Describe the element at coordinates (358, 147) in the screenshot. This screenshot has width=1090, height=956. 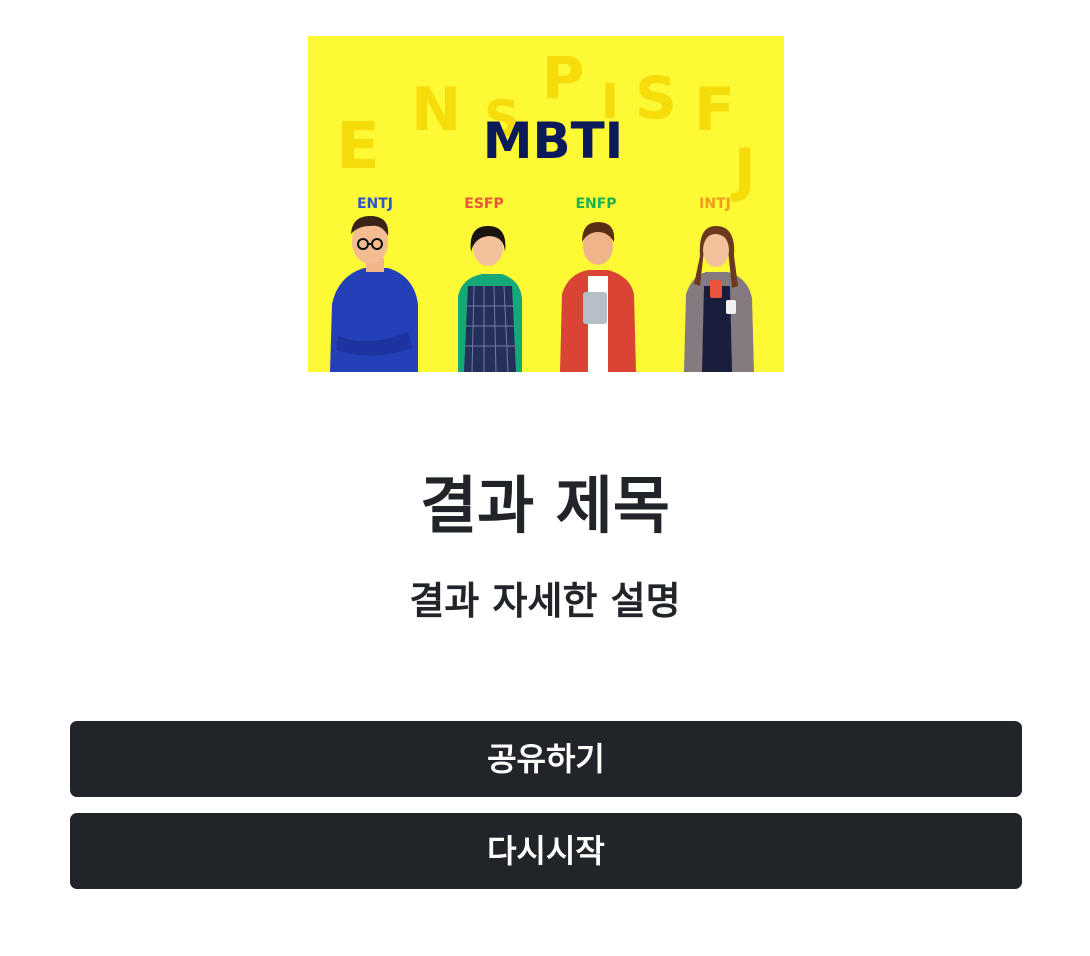
I see `bg-letter-e: E` at that location.